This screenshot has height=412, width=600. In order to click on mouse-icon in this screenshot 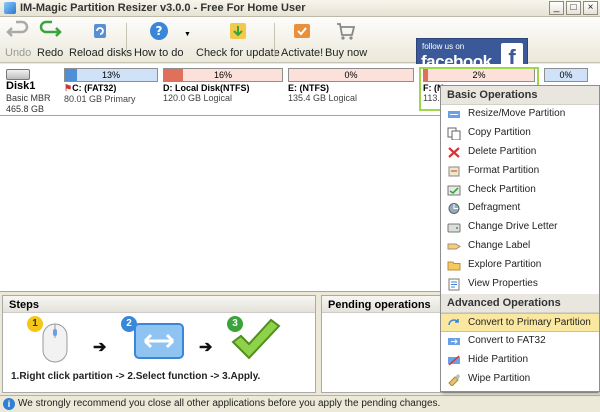, I will do `click(55, 343)`.